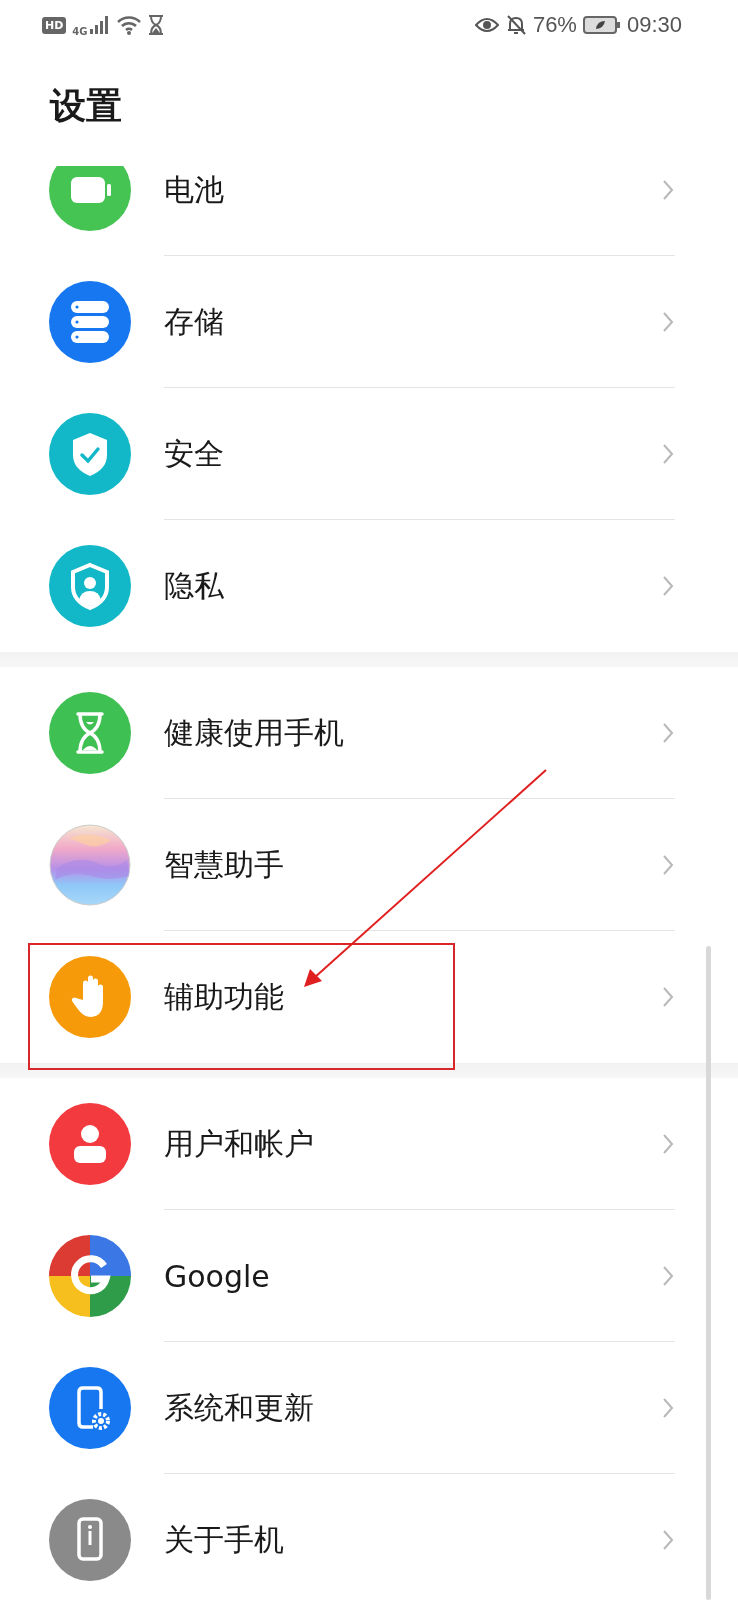  I want to click on item-label: 智慧助手, so click(224, 864).